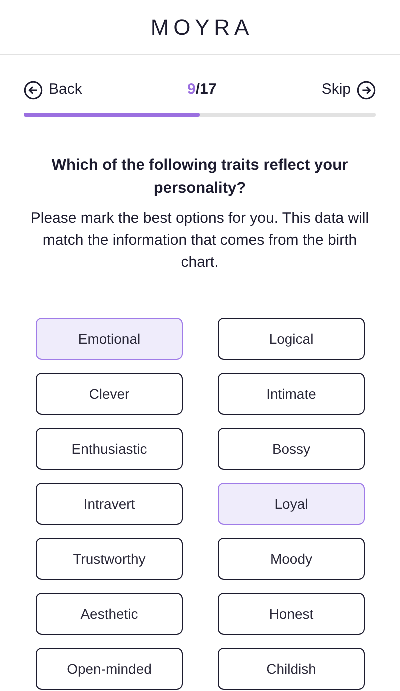 Image resolution: width=400 pixels, height=691 pixels. I want to click on trait-option: Logical, so click(291, 339).